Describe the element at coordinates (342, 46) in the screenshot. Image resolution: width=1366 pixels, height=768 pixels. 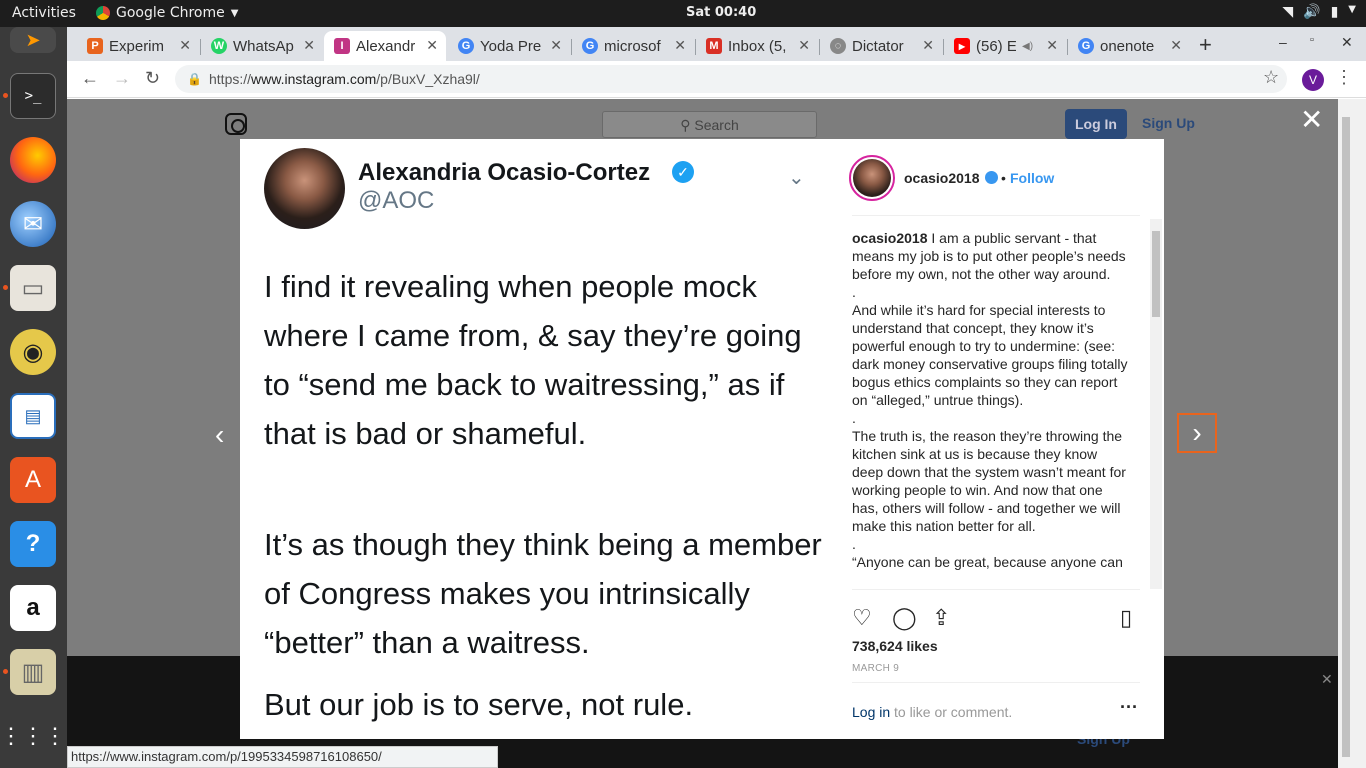
I see `tab-favicon: I` at that location.